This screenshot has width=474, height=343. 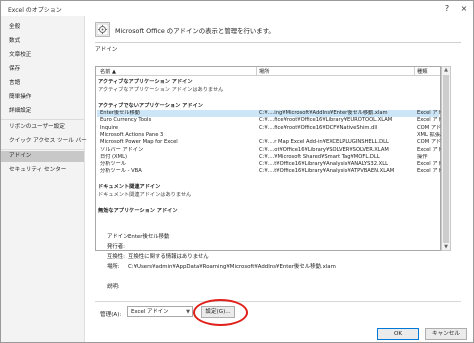 What do you see at coordinates (220, 312) in the screenshot?
I see `highlight-ellipse` at bounding box center [220, 312].